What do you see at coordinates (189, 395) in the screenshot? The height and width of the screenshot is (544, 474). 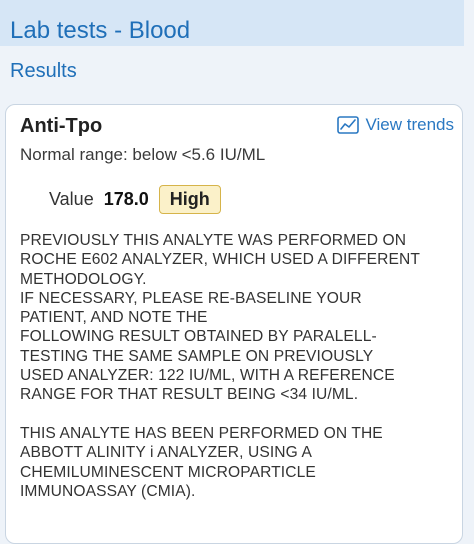 I see `comment-line: RANGE FOR THAT RESULT BEING <34 IU/ML.` at bounding box center [189, 395].